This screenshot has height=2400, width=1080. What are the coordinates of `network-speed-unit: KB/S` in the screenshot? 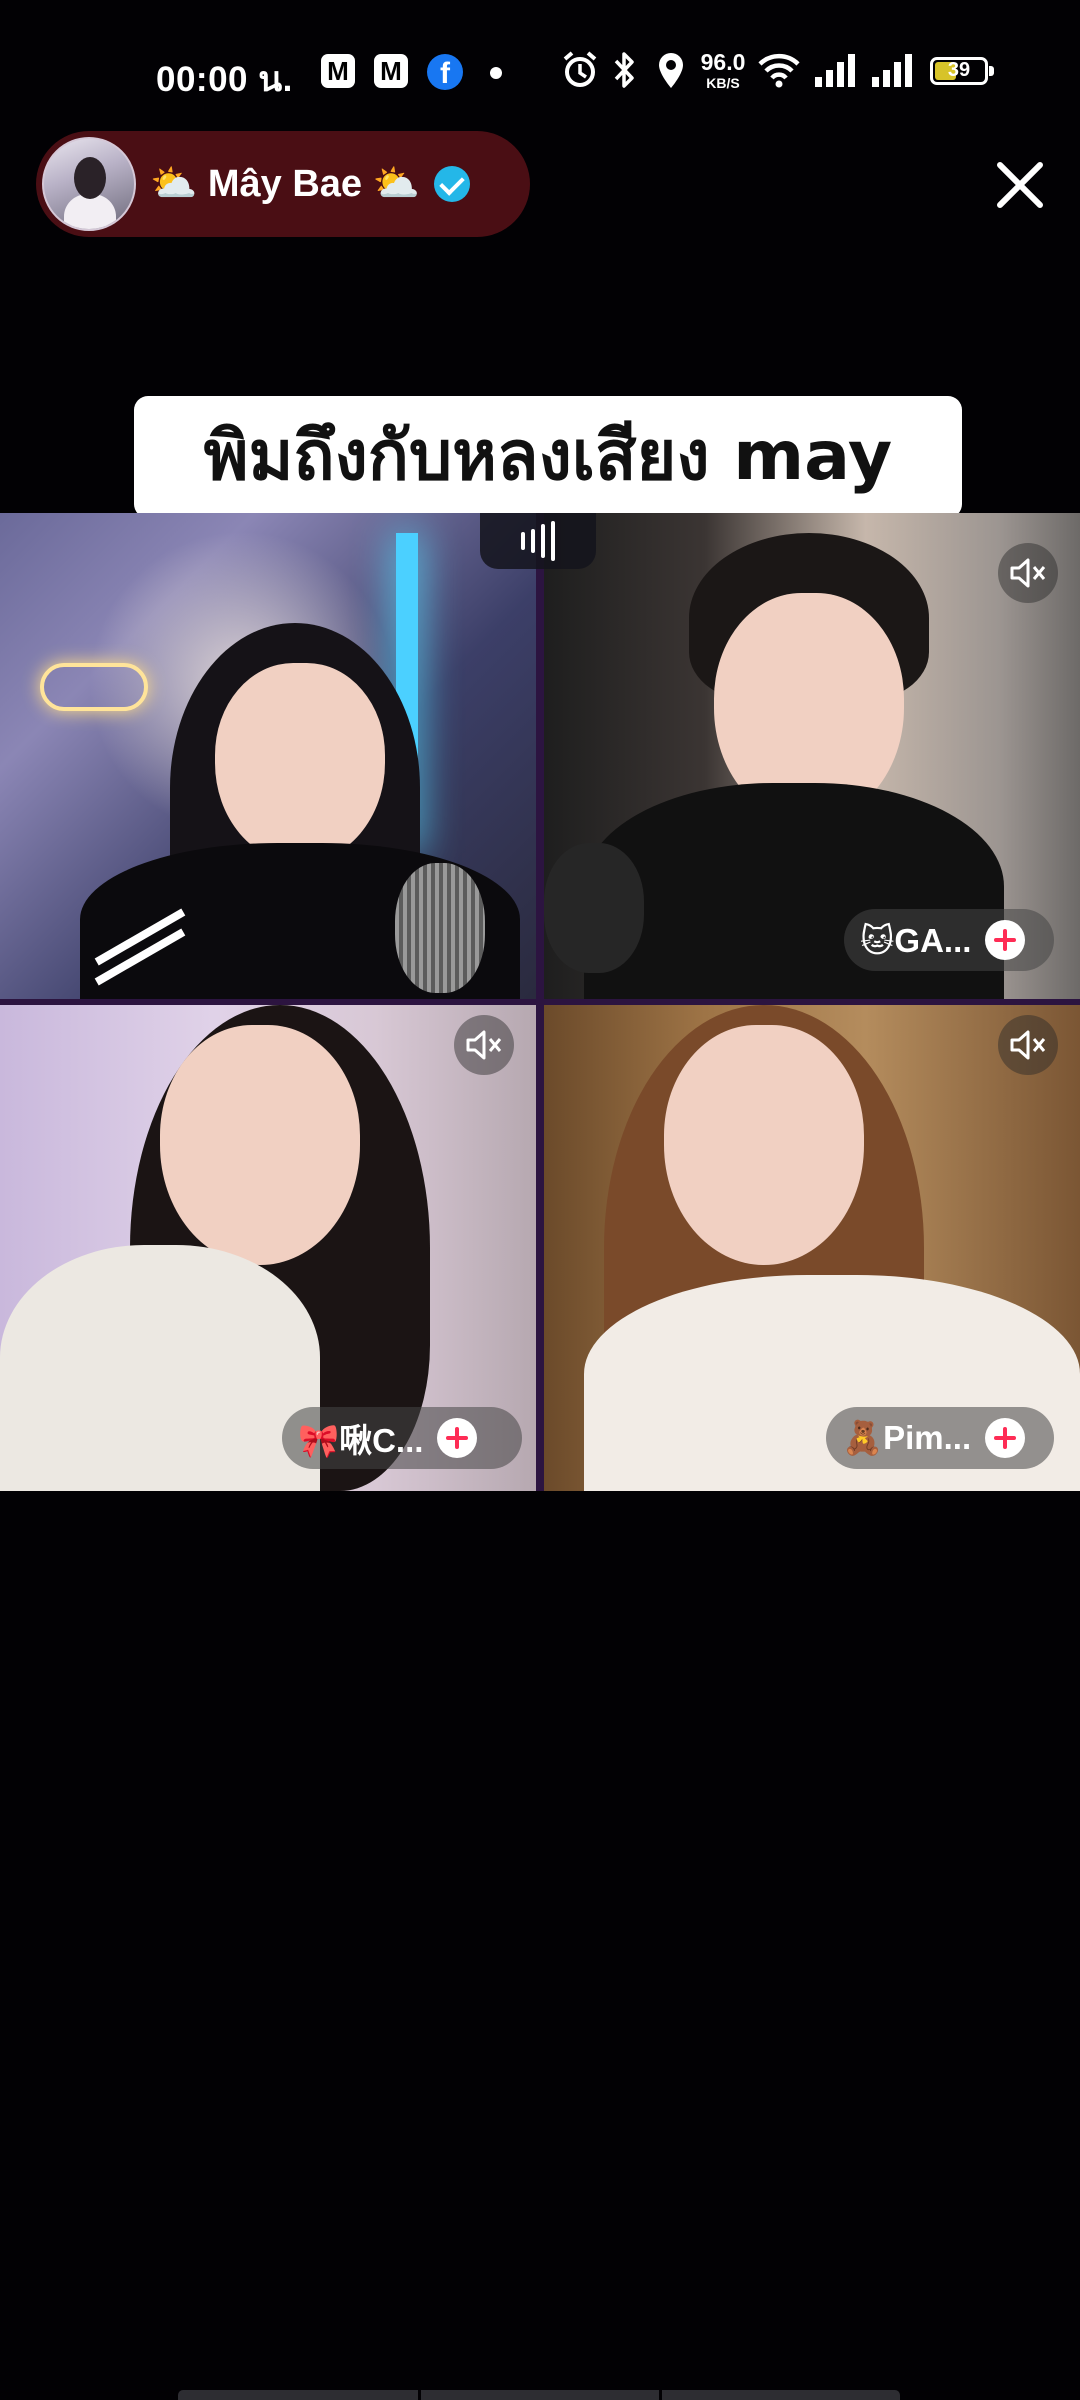 It's located at (723, 83).